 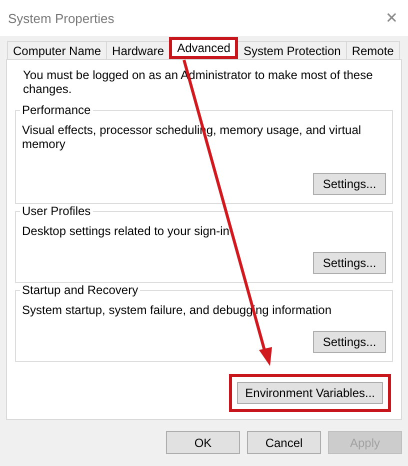 I want to click on close-button: ✕, so click(x=391, y=18).